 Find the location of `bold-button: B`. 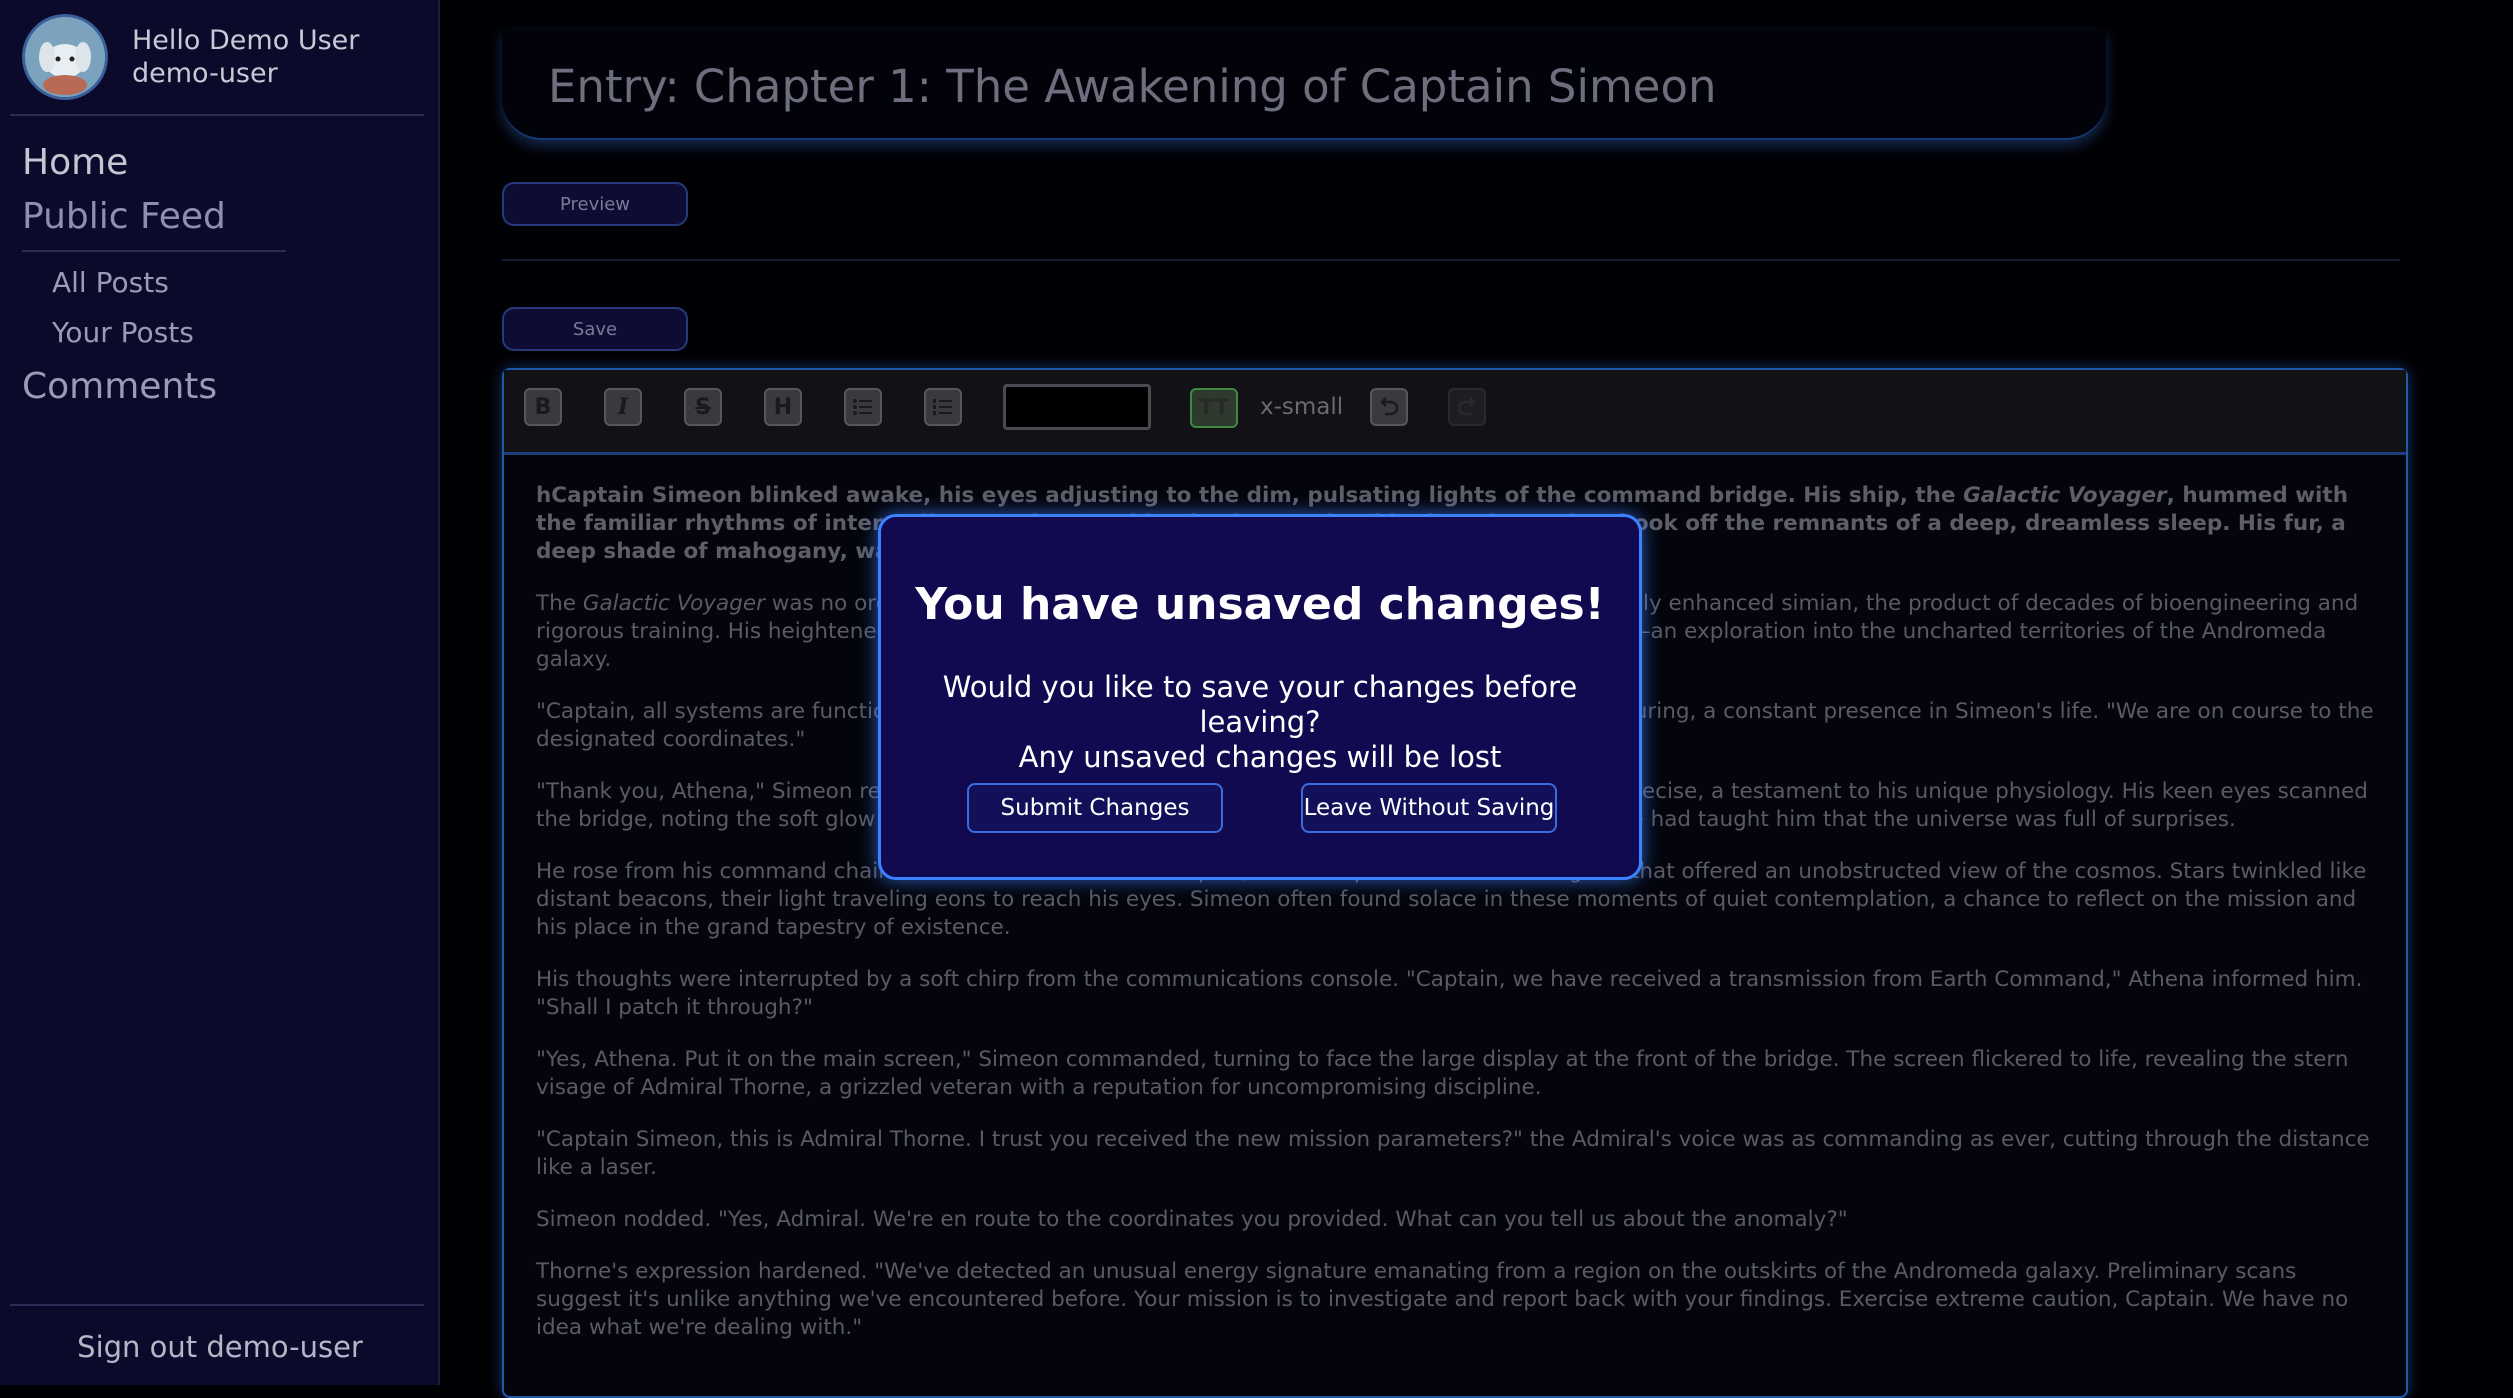

bold-button: B is located at coordinates (543, 407).